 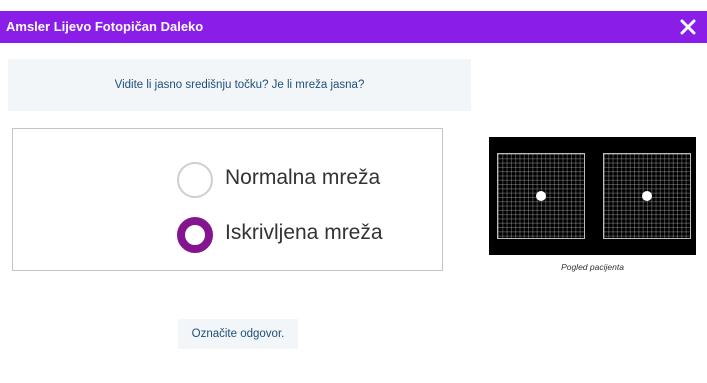 I want to click on radio-unselected-icon, so click(x=195, y=180).